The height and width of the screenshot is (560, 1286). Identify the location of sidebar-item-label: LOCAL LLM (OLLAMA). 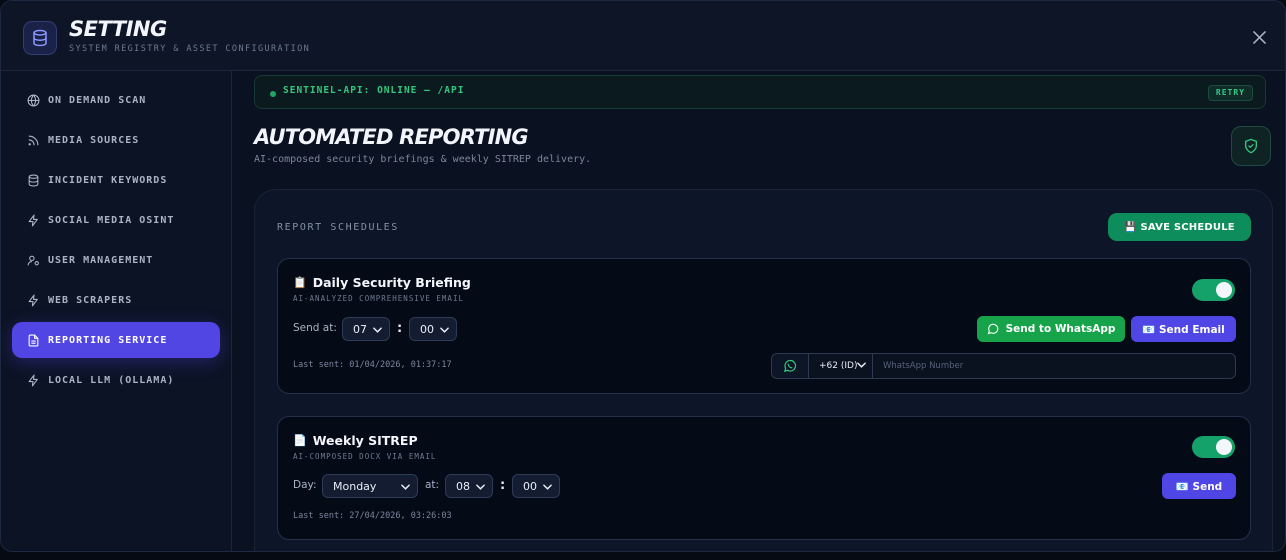
(111, 380).